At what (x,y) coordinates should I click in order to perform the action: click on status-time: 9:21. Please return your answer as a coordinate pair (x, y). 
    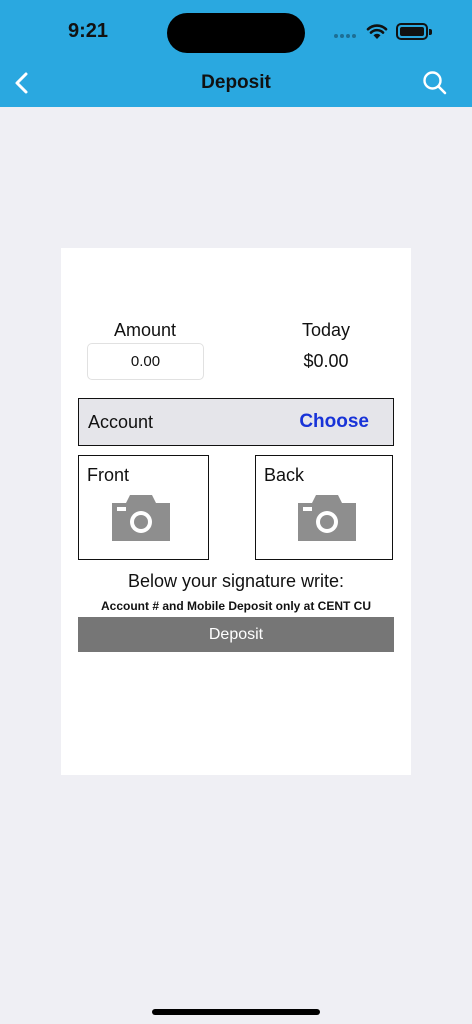
    Looking at the image, I should click on (88, 31).